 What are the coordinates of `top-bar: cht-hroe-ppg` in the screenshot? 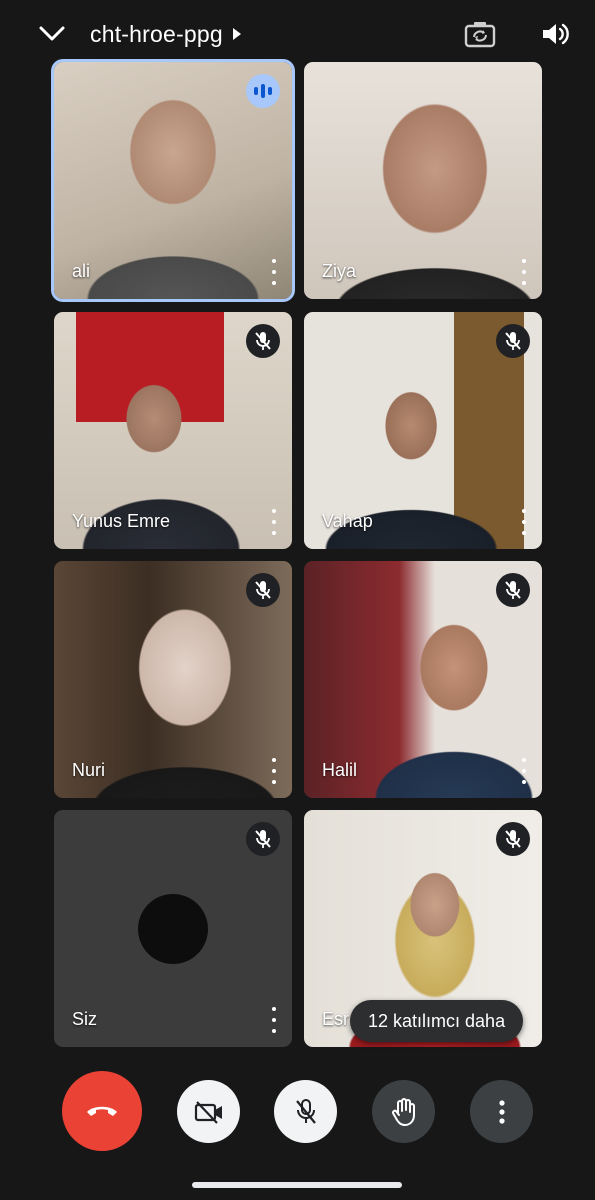 It's located at (297, 33).